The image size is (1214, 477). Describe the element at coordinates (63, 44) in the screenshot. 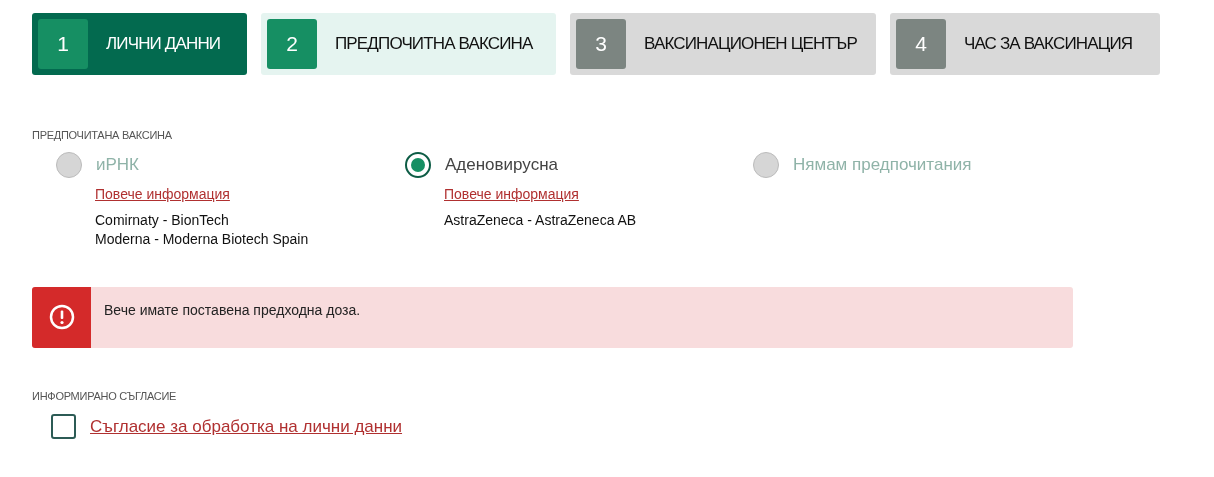

I see `step-number: 1` at that location.